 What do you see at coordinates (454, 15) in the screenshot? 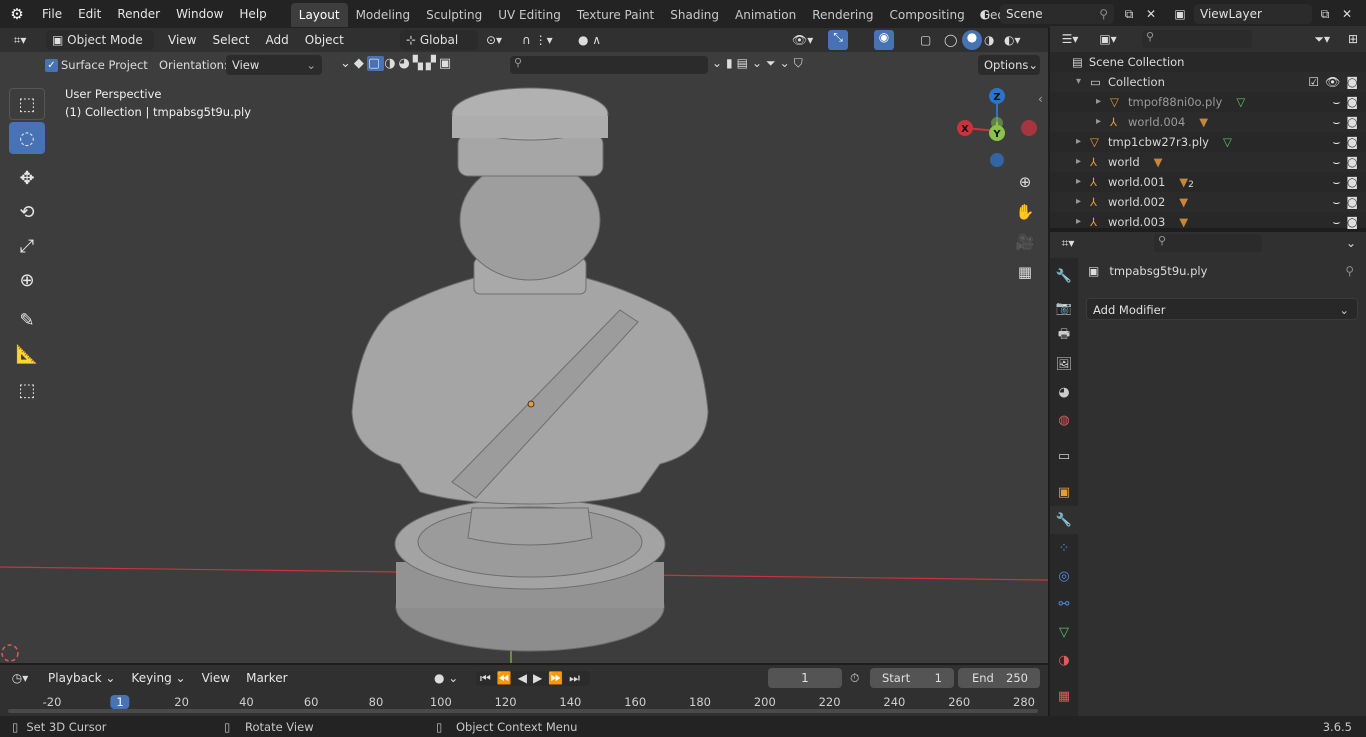
I see `tab-sculpting: Sculpting` at bounding box center [454, 15].